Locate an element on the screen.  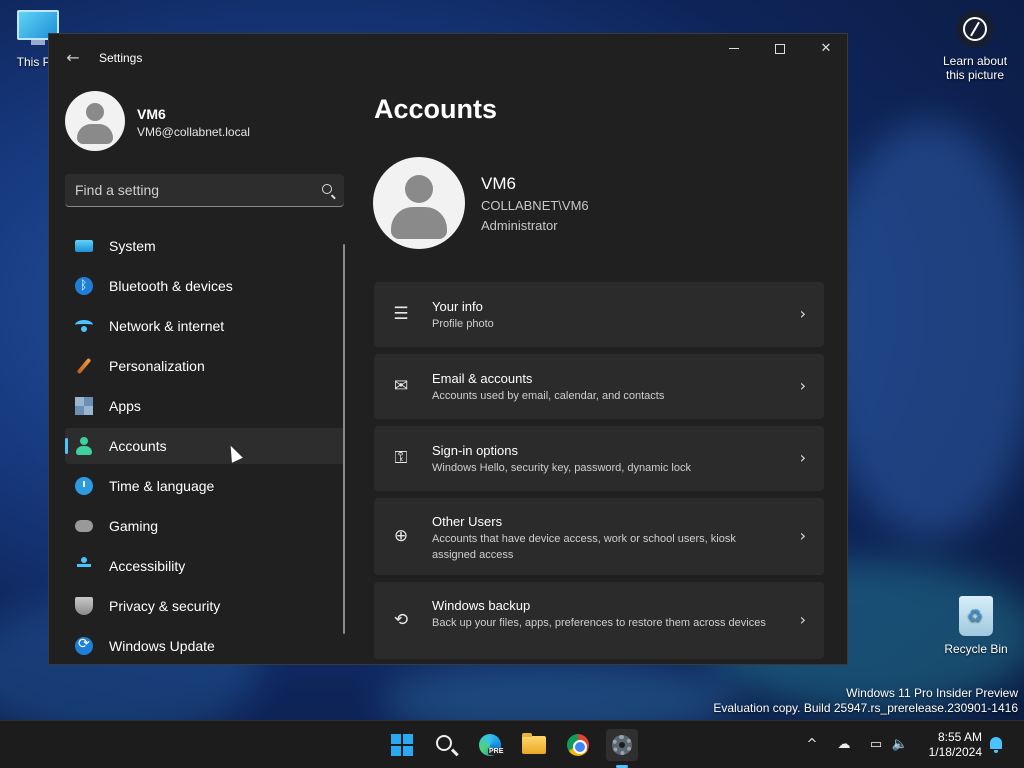
maximize-button is located at coordinates (780, 50).